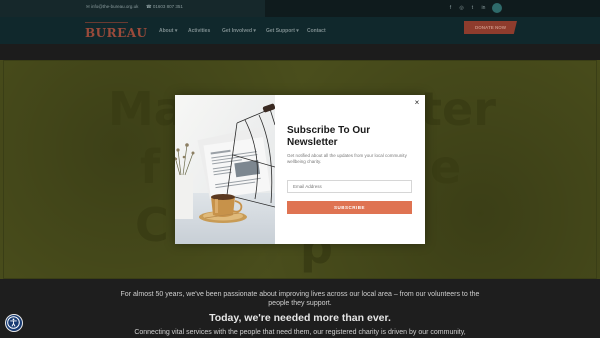 The image size is (600, 338). Describe the element at coordinates (112, 7) in the screenshot. I see `email-link: ✉ info@the-bureau.org.uk` at that location.